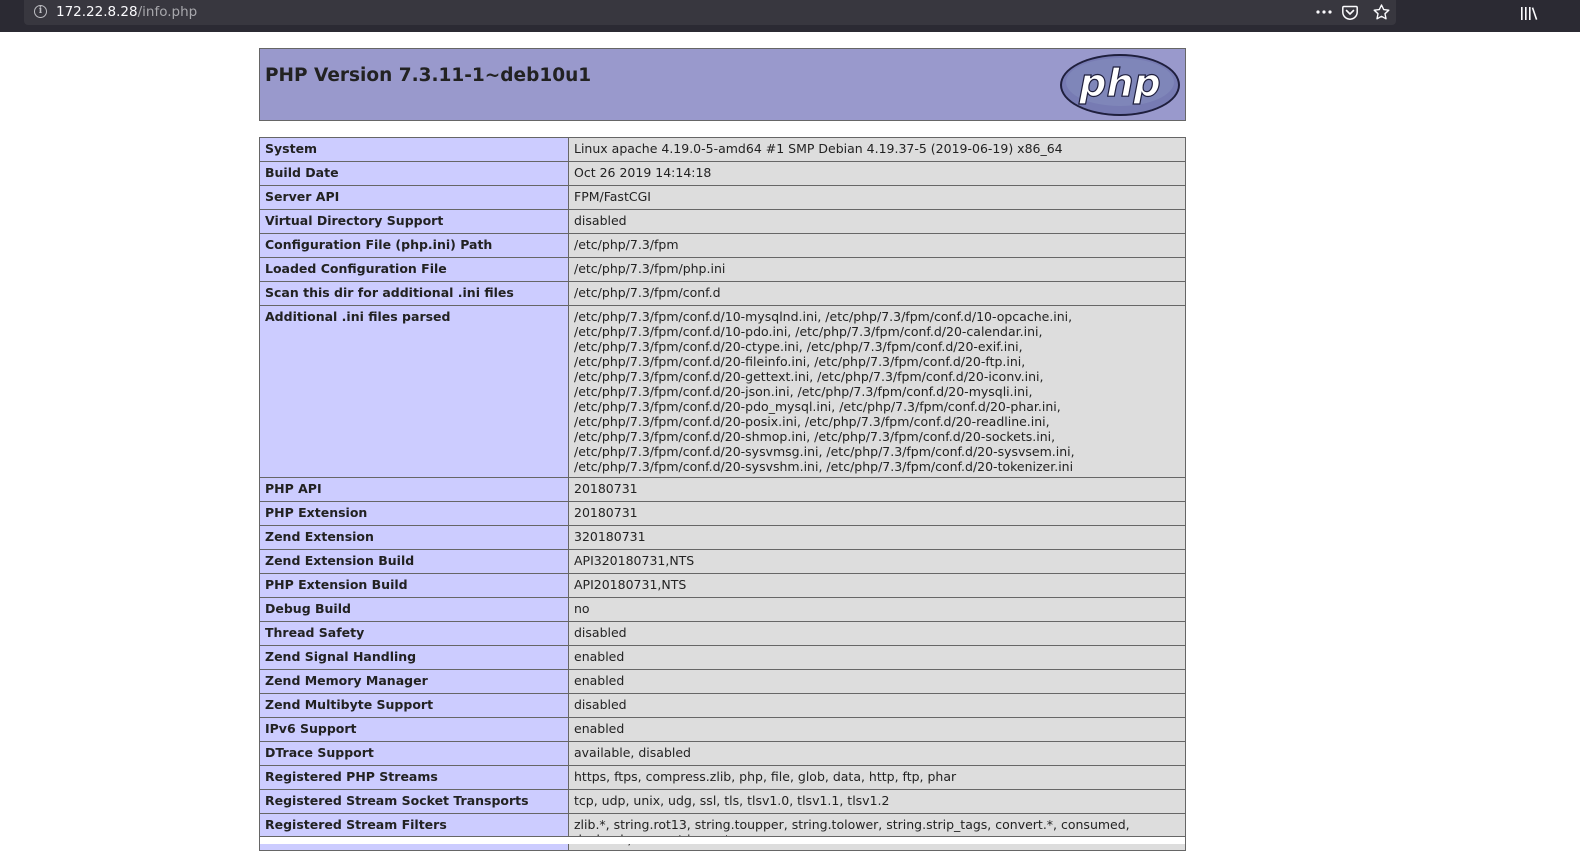 The width and height of the screenshot is (1580, 851). What do you see at coordinates (414, 729) in the screenshot?
I see `row-label: IPv6 Support` at bounding box center [414, 729].